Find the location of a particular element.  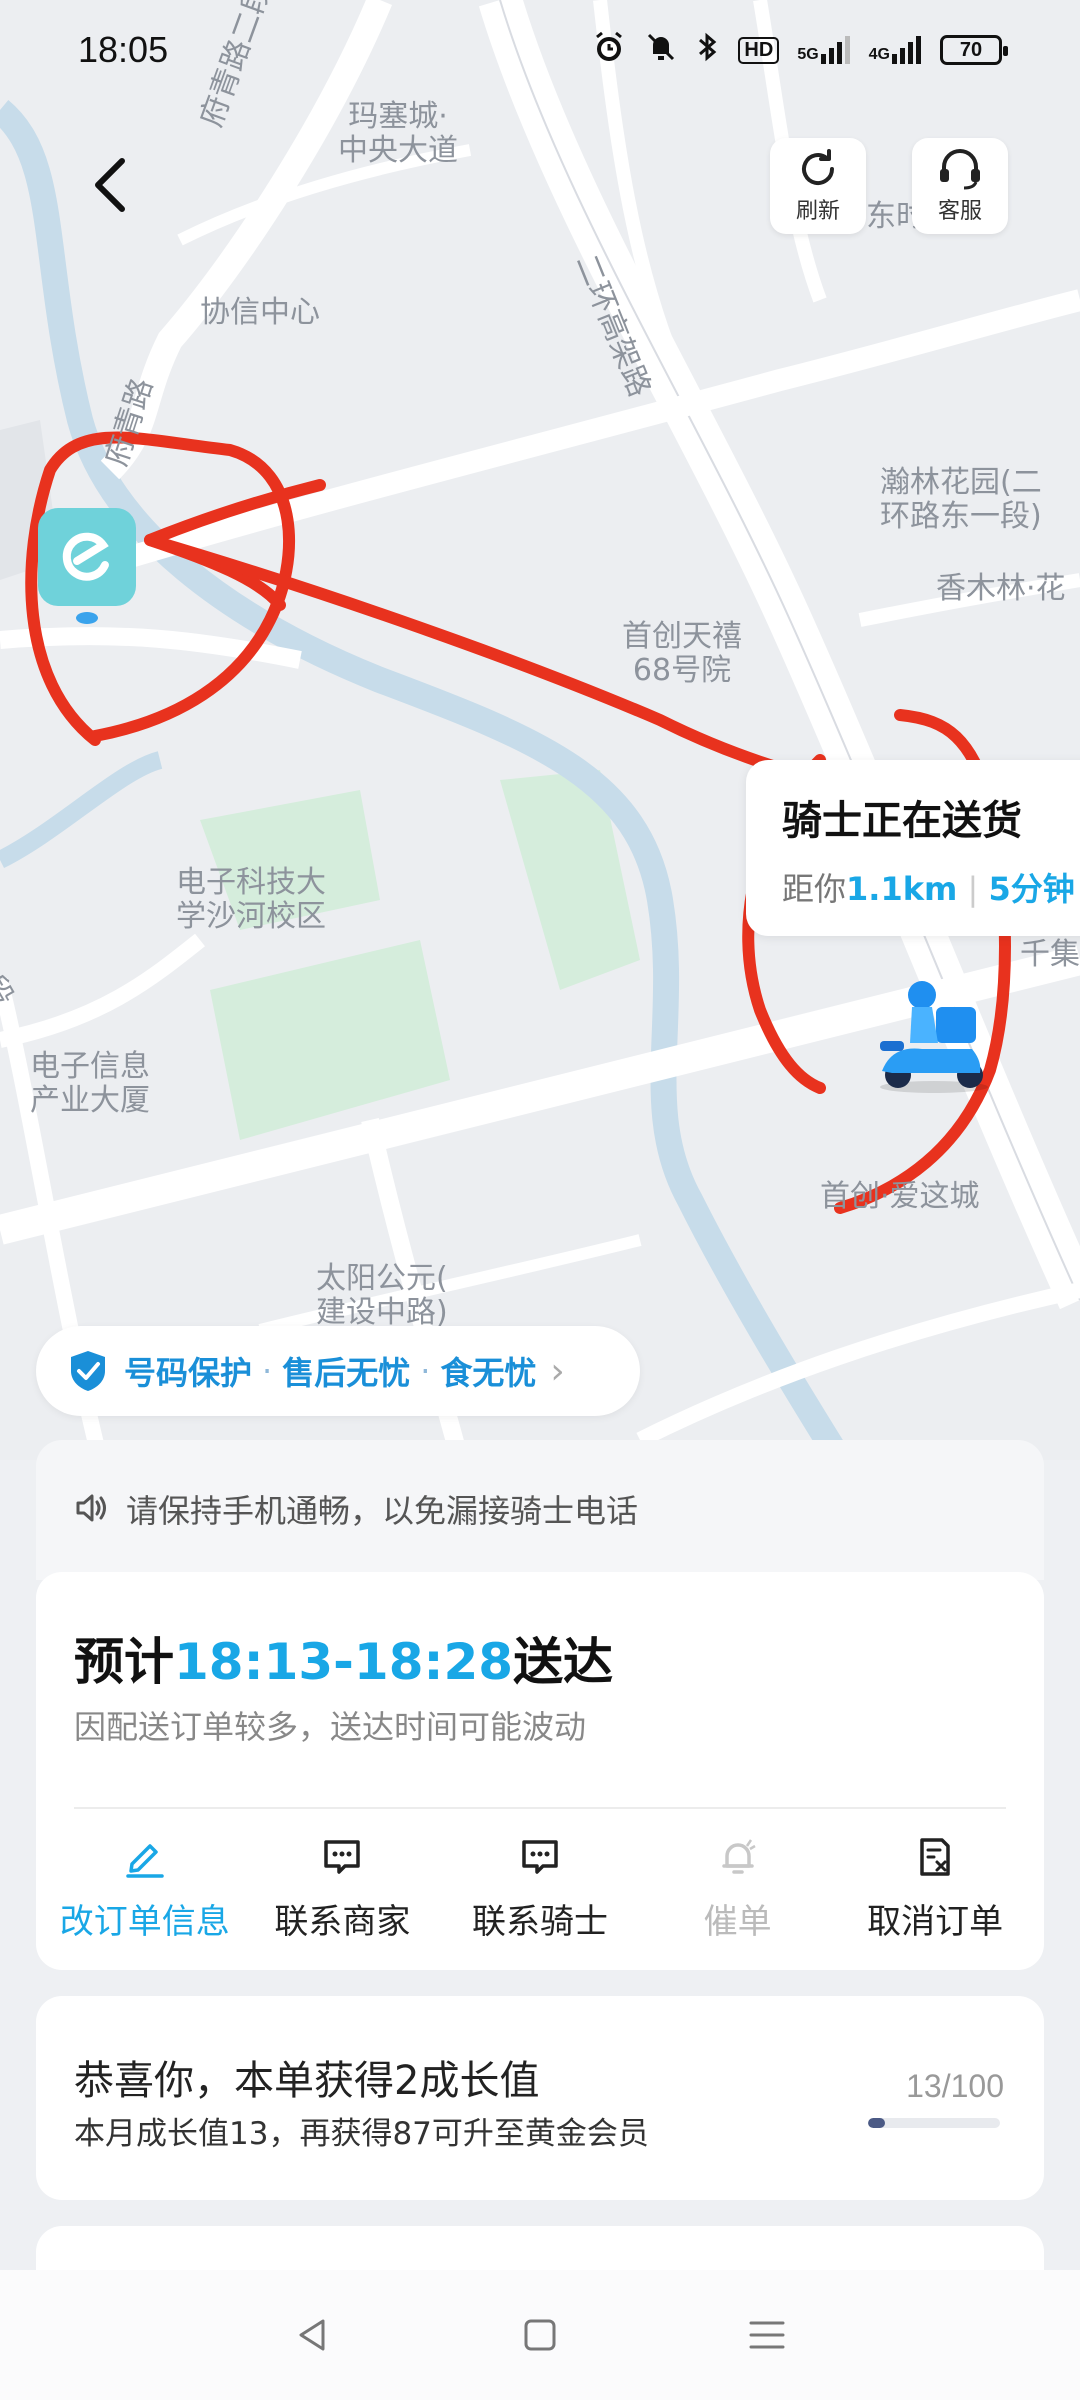

nav-menu-button is located at coordinates (767, 2335).